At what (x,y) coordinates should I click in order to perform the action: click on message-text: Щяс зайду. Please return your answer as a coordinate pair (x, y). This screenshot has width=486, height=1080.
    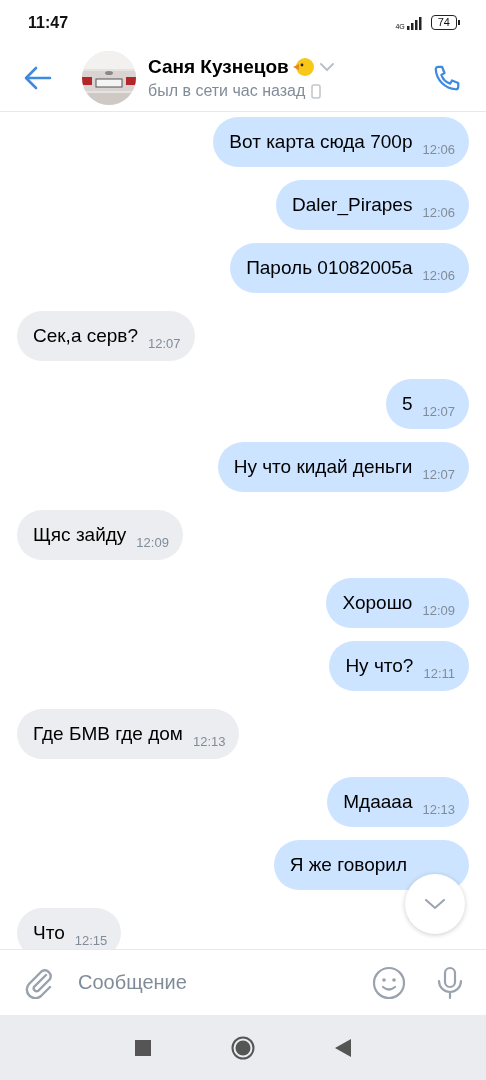
    Looking at the image, I should click on (80, 535).